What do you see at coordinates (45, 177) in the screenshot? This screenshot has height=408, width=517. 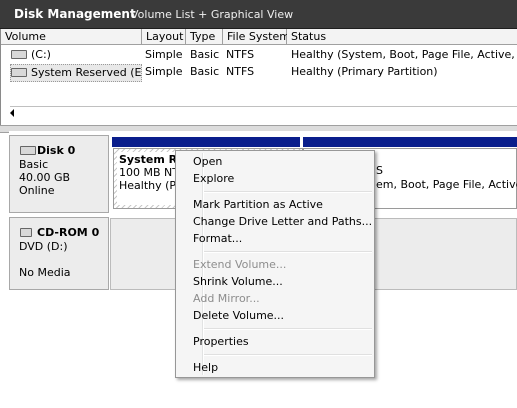 I see `disk-size: 40.00 GB` at bounding box center [45, 177].